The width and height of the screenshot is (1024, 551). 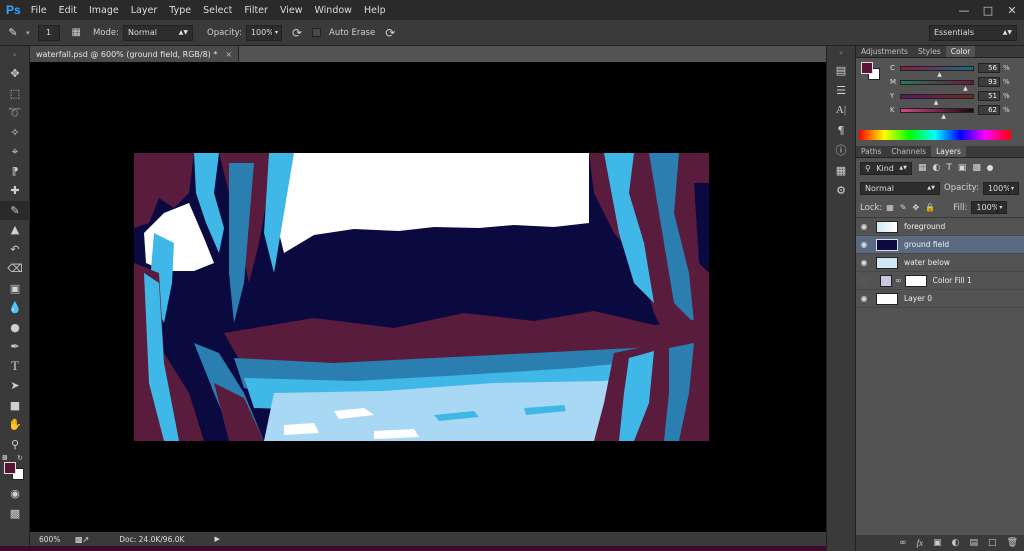 I want to click on blur-tool-icon: 💧, so click(x=15, y=308).